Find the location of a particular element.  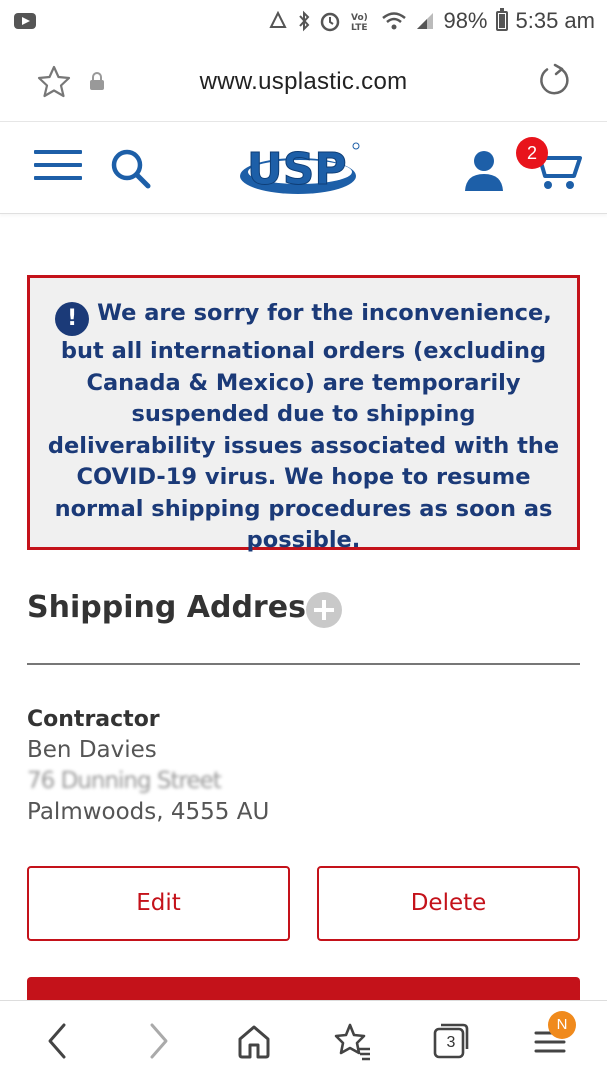

logo-text: USP is located at coordinates (297, 169).